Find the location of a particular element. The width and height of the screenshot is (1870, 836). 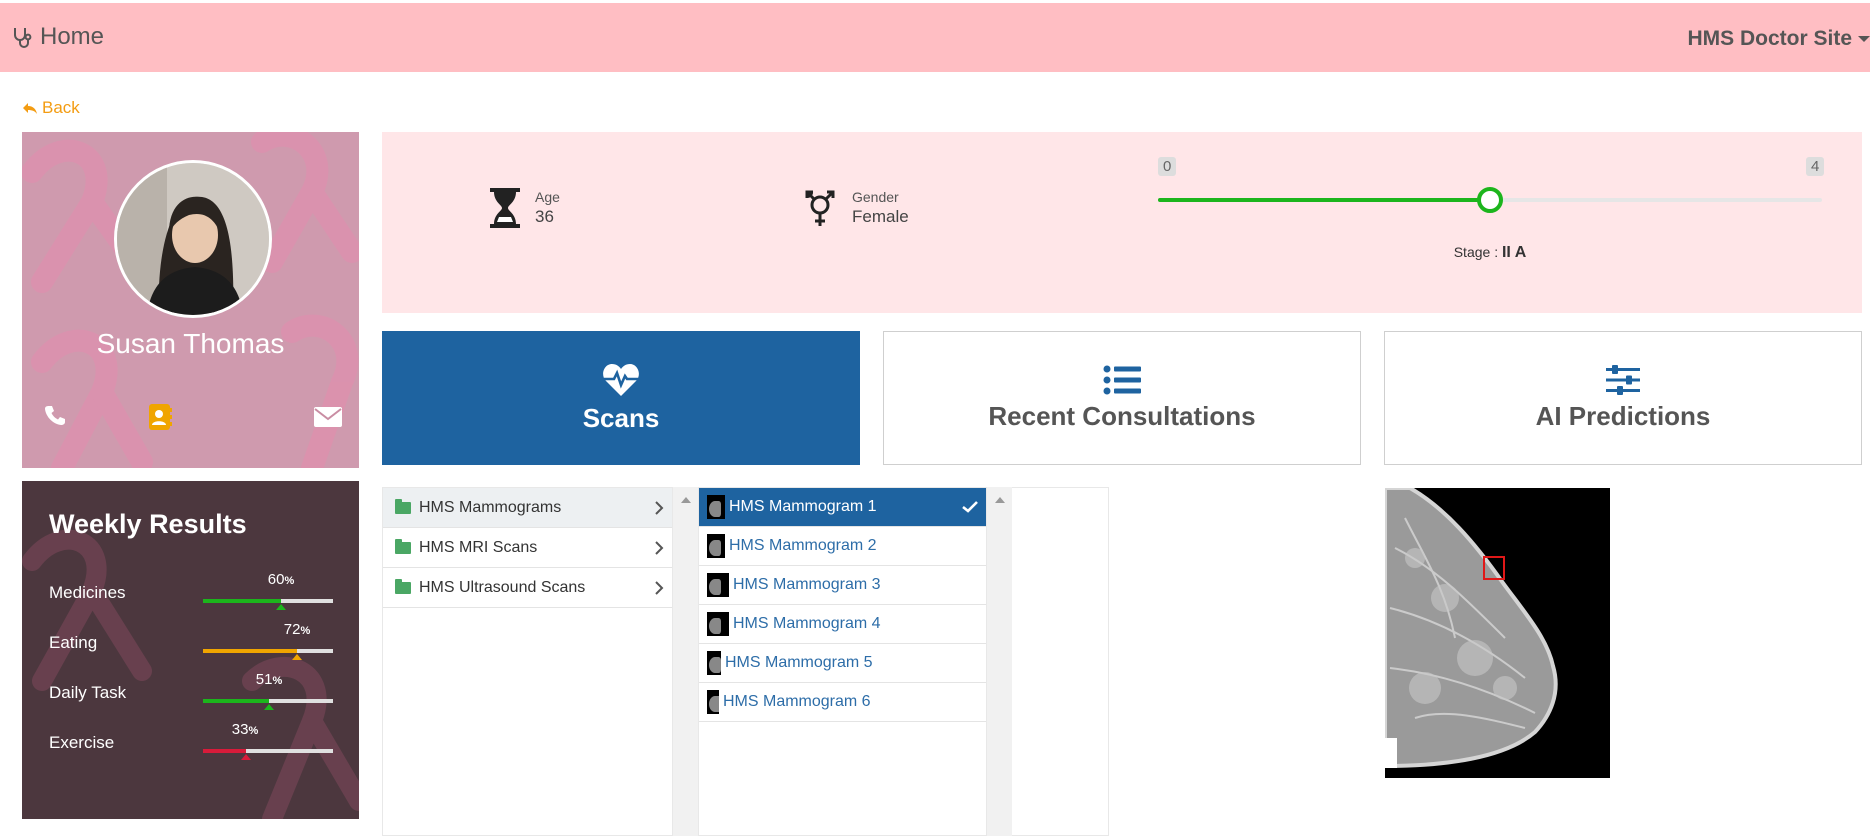

weekly-results-title: Weekly Results is located at coordinates (148, 524).